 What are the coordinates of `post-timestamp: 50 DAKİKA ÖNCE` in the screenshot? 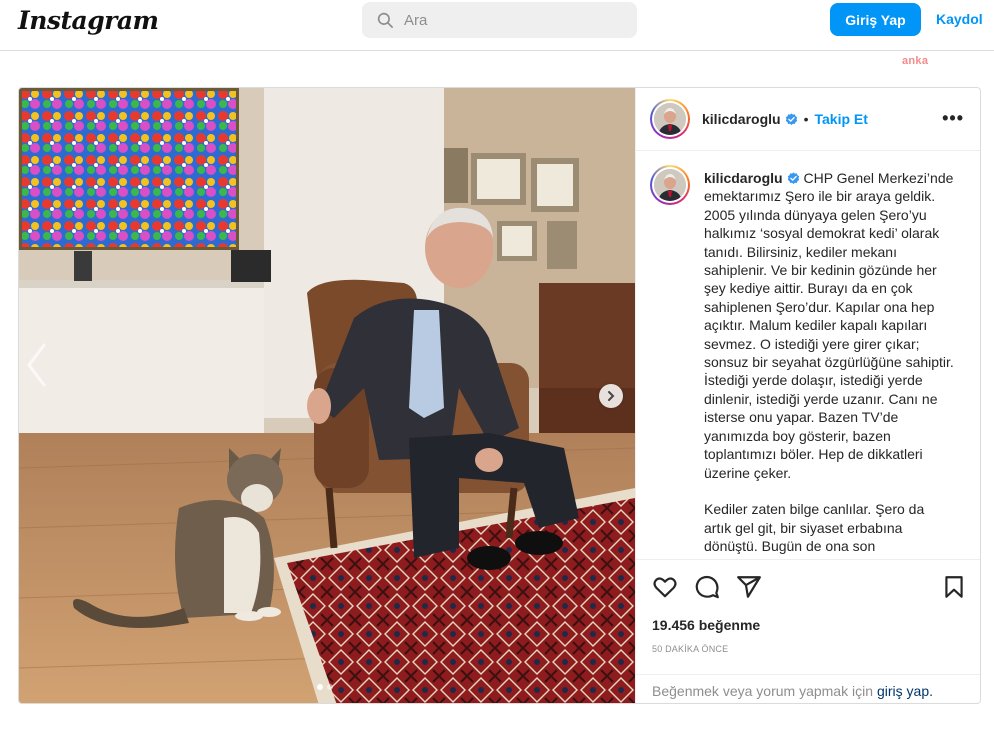 It's located at (690, 649).